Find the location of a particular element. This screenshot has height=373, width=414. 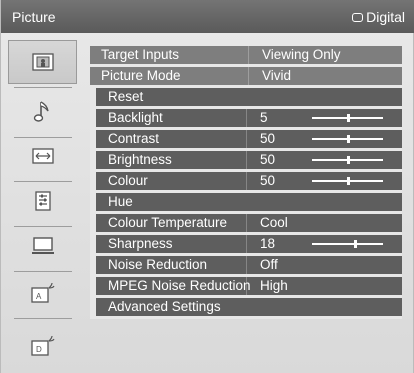

list-settings-icon is located at coordinates (42, 201).